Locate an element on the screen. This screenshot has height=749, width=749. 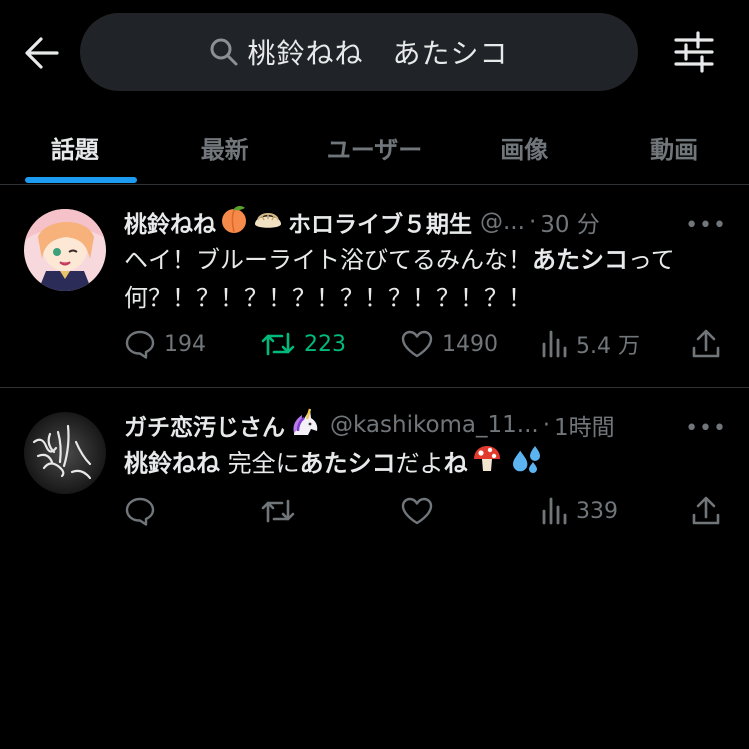
tab-top: 話題 is located at coordinates (75, 147).